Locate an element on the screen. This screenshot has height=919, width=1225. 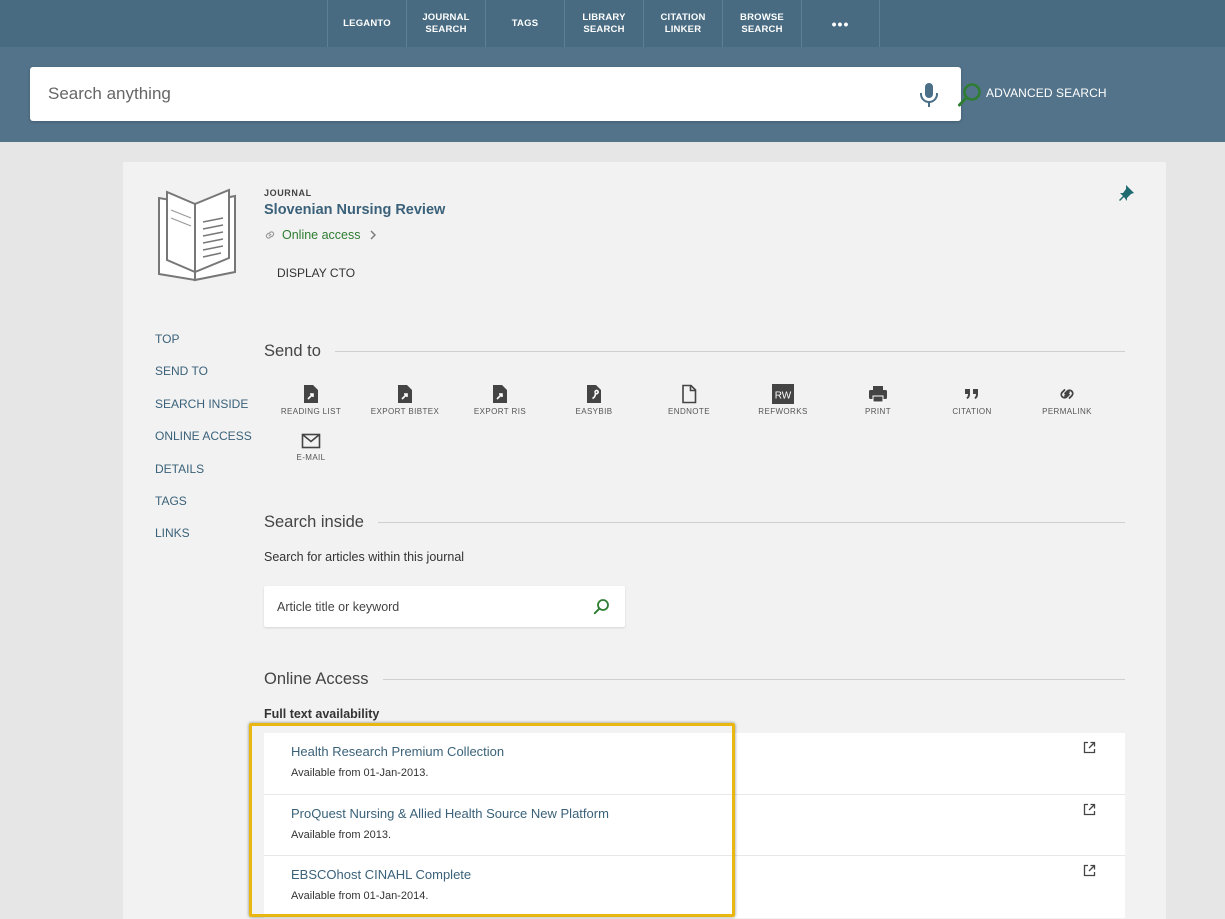
refworks-icon: RW is located at coordinates (783, 394).